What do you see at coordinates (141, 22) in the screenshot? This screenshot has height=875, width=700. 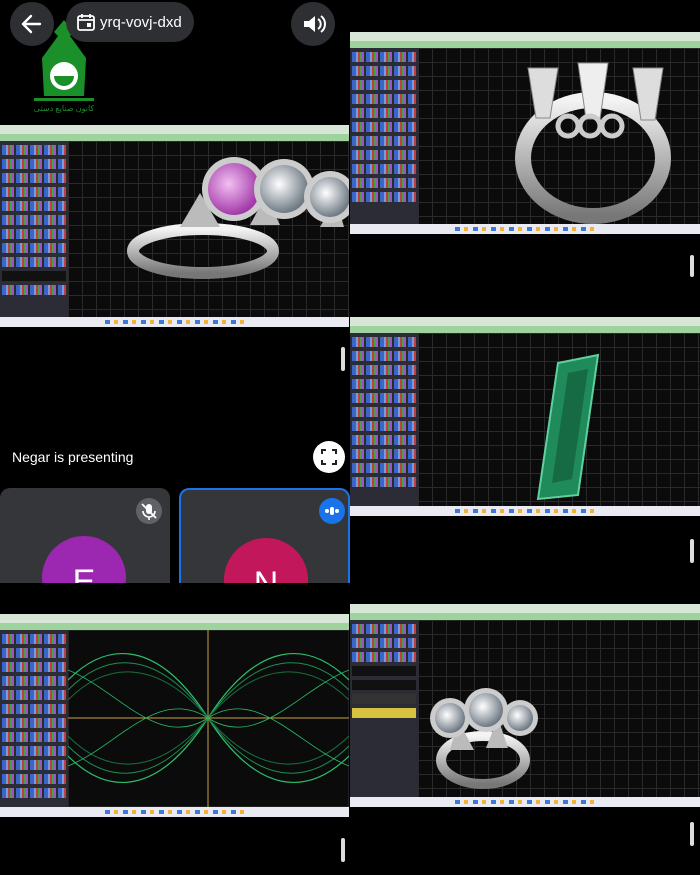 I see `meeting-code: yrq-vovj-dxd` at bounding box center [141, 22].